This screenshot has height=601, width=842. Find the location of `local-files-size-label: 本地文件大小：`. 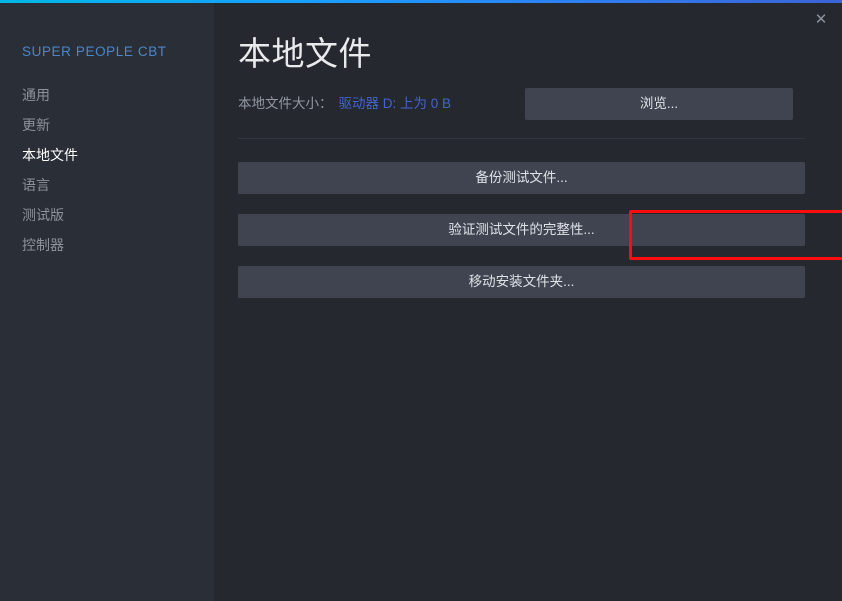

local-files-size-label: 本地文件大小： is located at coordinates (285, 103).